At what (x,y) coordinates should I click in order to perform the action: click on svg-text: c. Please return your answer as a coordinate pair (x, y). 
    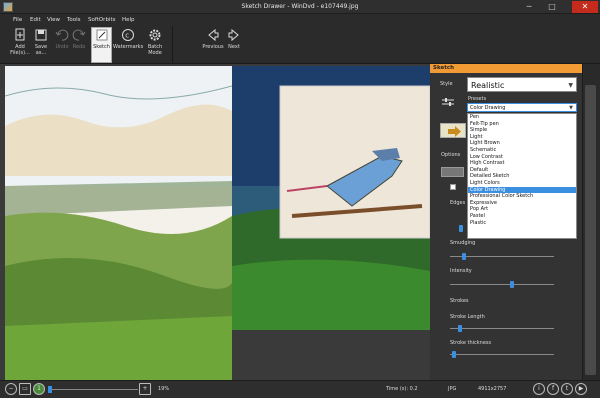
    Looking at the image, I should click on (127, 36).